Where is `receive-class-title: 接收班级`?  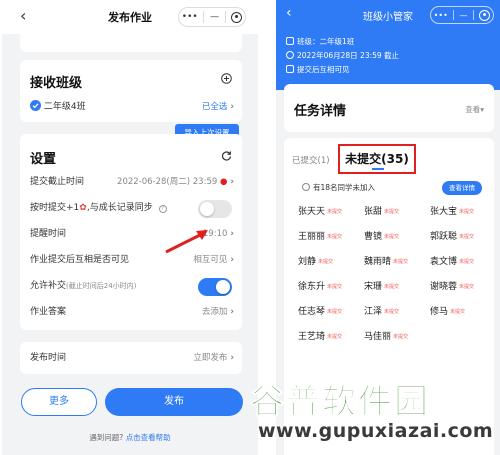 receive-class-title: 接收班级 is located at coordinates (56, 83).